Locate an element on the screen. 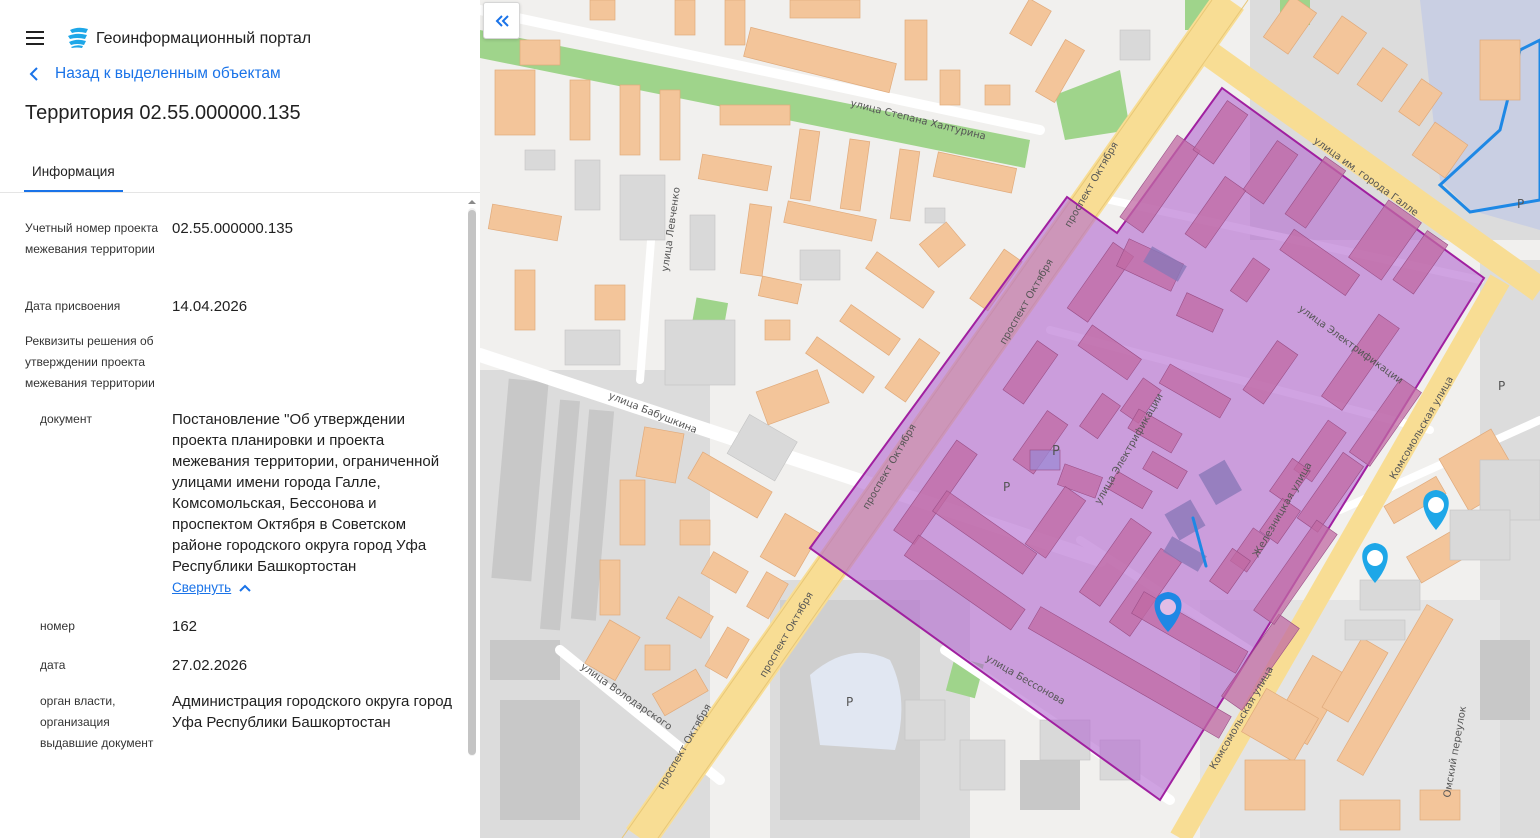  field-label: Дата присвоения is located at coordinates (73, 306).